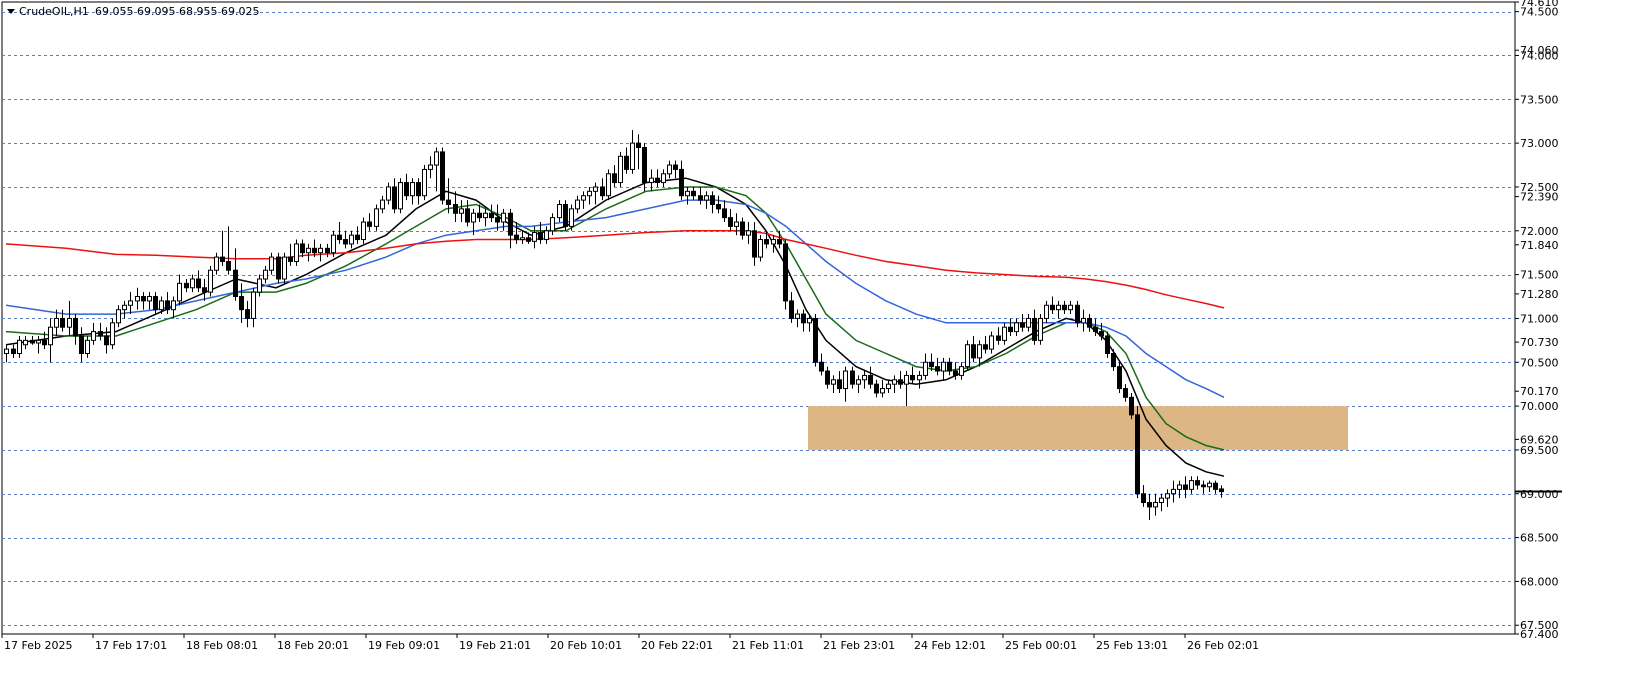 This screenshot has width=1651, height=691. Describe the element at coordinates (768, 645) in the screenshot. I see `x-tick-label: 21 Feb 11:01` at that location.